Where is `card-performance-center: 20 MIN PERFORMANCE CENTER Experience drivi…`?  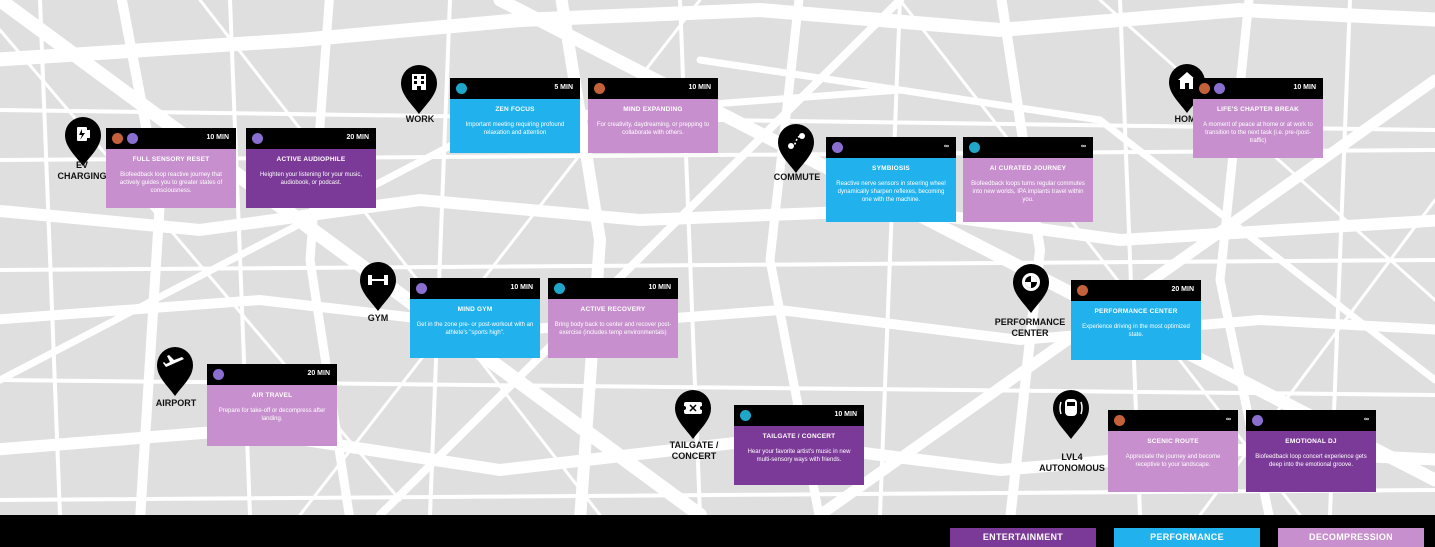 card-performance-center: 20 MIN PERFORMANCE CENTER Experience drivi… is located at coordinates (1136, 320).